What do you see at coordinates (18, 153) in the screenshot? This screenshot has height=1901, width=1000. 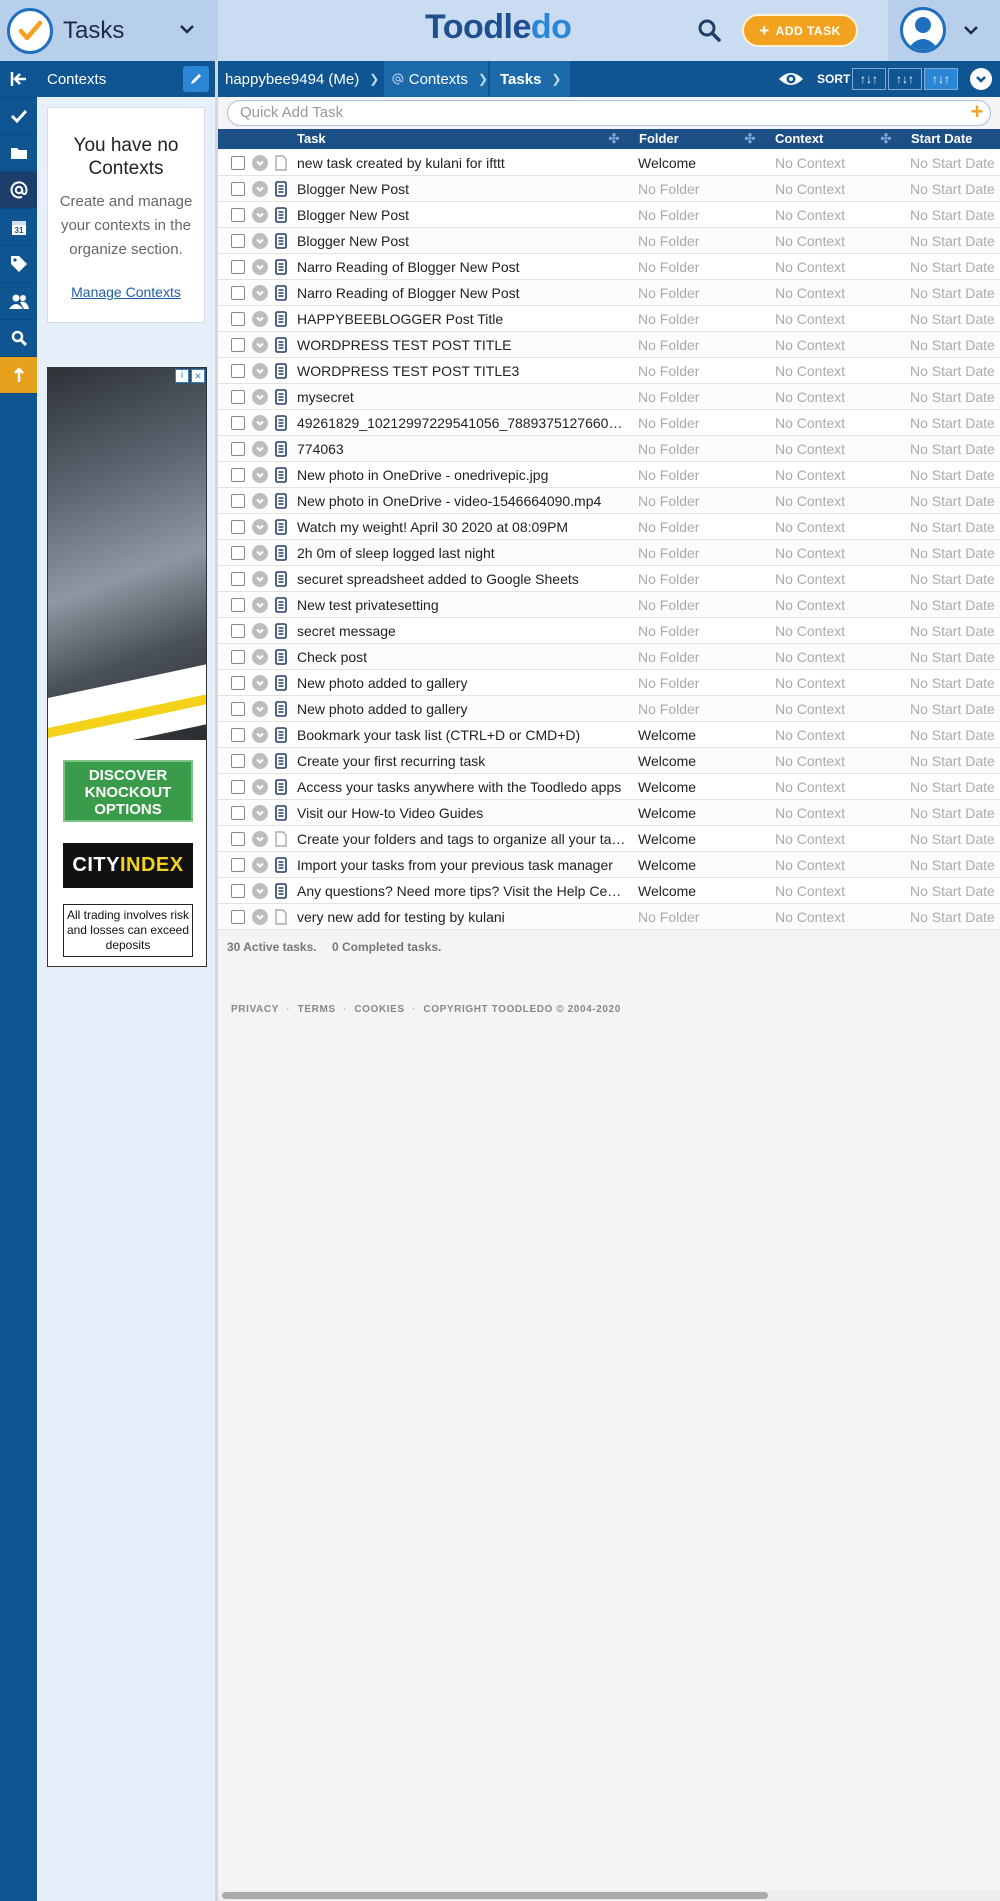 I see `nav-folders` at bounding box center [18, 153].